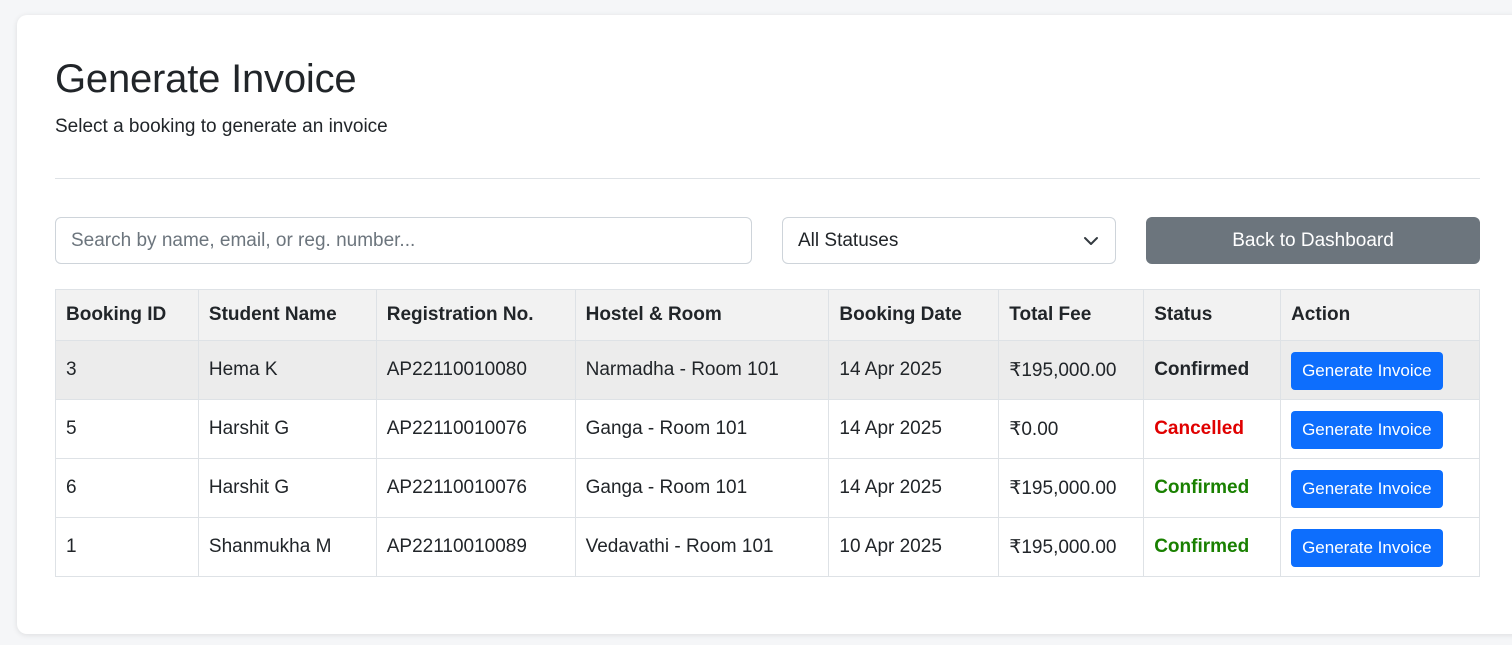 The width and height of the screenshot is (1512, 645). Describe the element at coordinates (221, 126) in the screenshot. I see `page-subtitle: Select a booking to generate an invoice` at that location.